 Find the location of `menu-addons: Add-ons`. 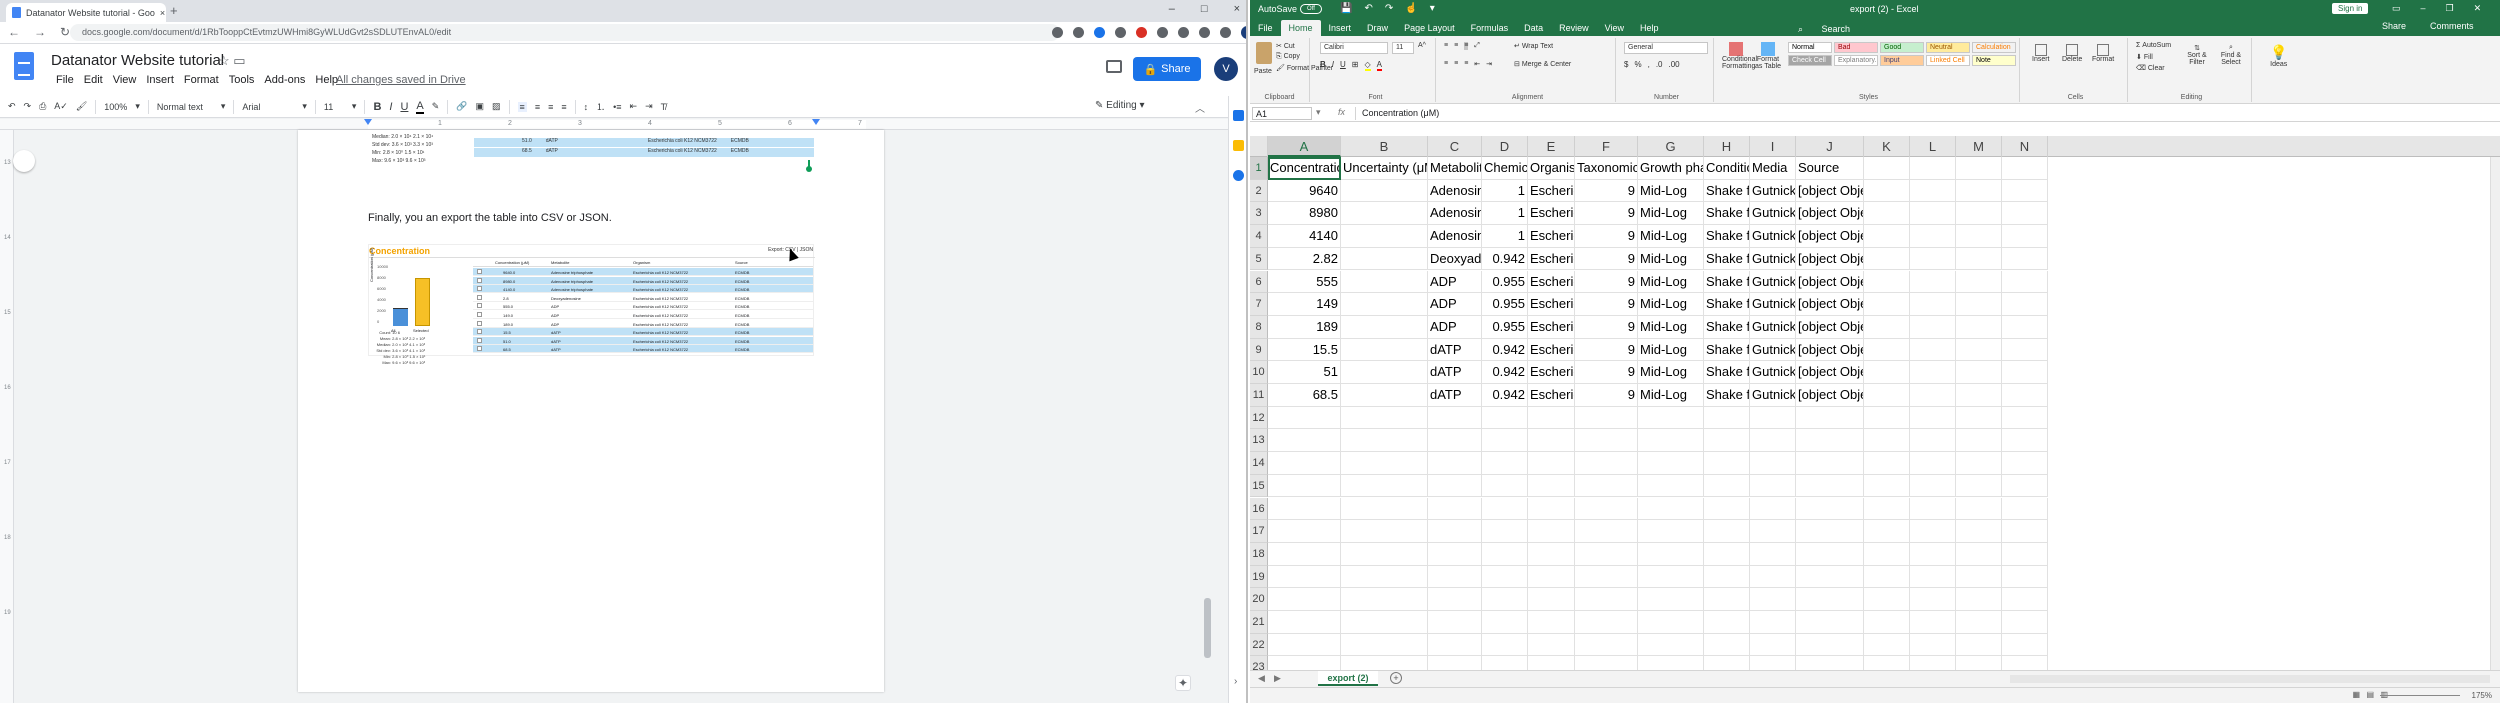

menu-addons: Add-ons is located at coordinates (284, 80).